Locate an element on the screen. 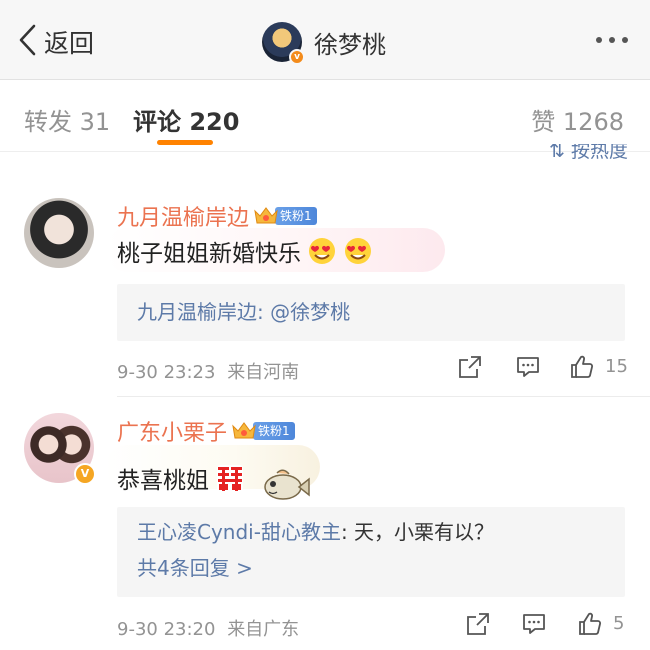  more-options-icon is located at coordinates (612, 40).